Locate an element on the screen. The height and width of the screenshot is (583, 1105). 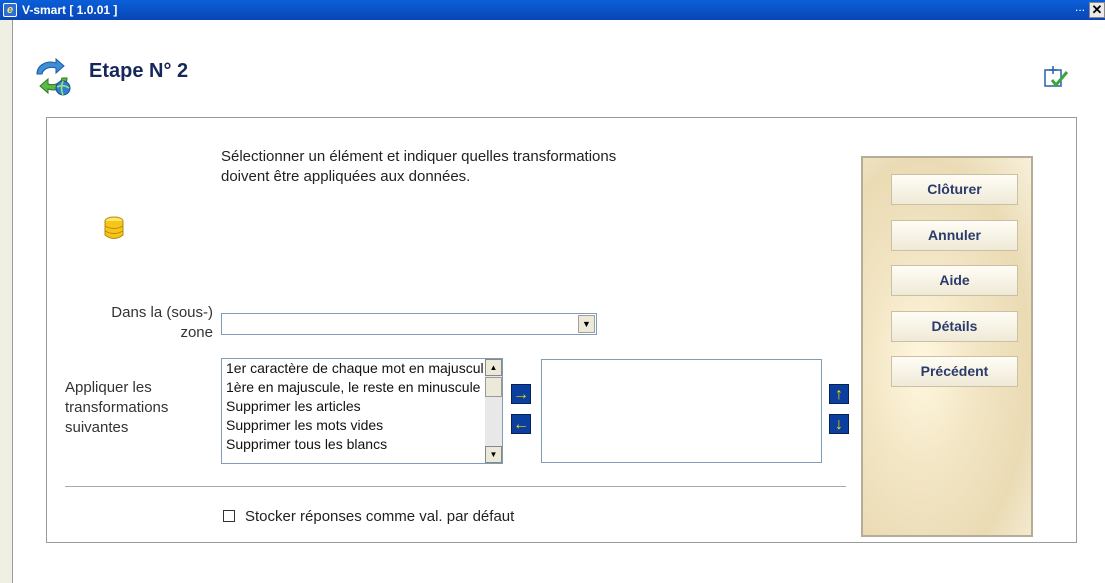
transform-label: Appliquer les transformations suivantes is located at coordinates (116, 408).